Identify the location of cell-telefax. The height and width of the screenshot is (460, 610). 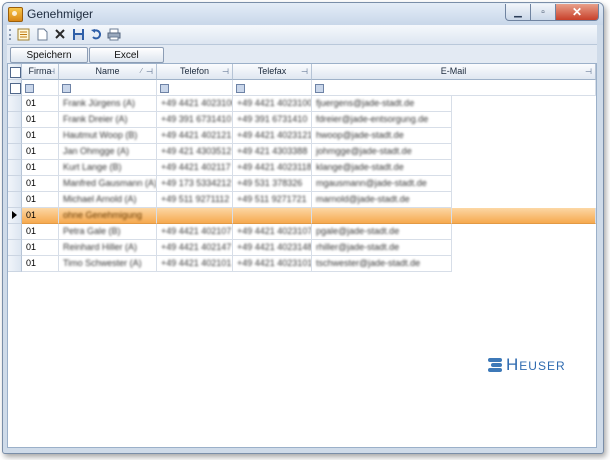
(272, 216).